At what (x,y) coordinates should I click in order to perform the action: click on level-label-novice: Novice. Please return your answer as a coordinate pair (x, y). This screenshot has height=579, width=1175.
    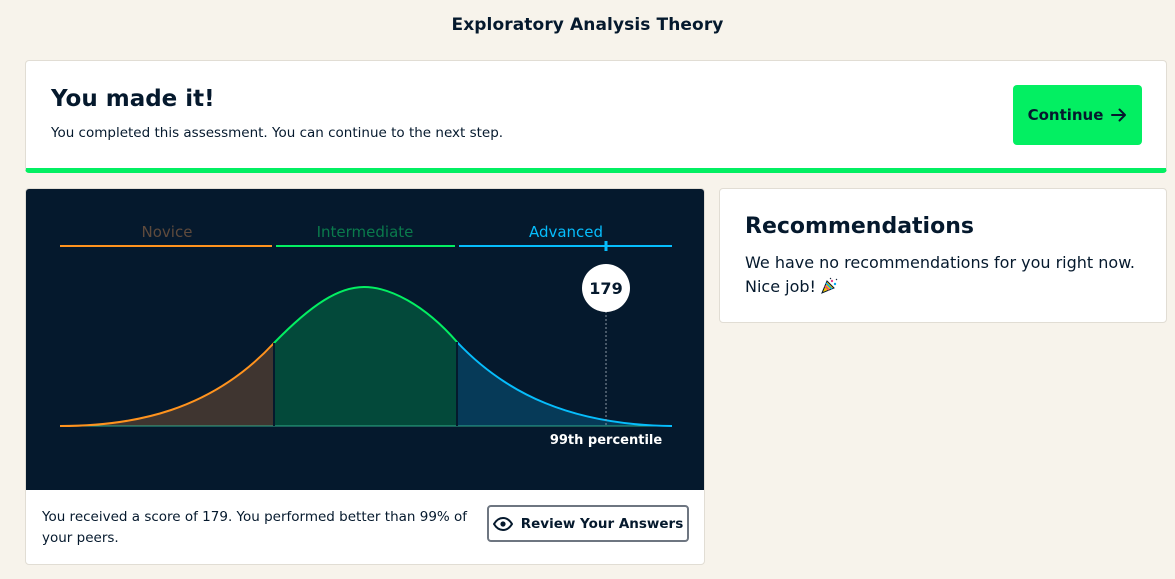
    Looking at the image, I should click on (167, 232).